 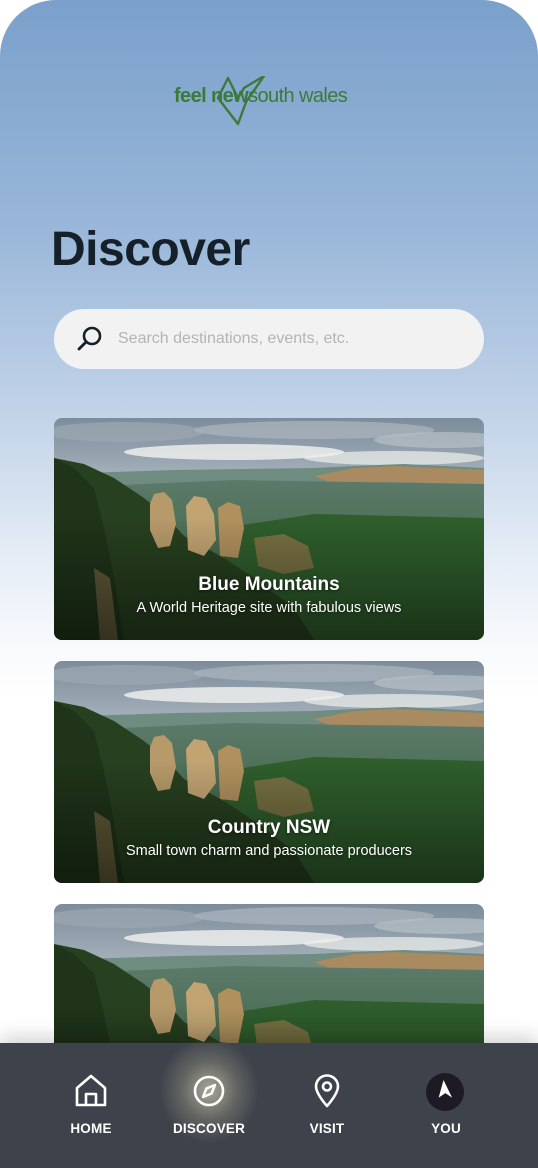 I want to click on brand-logo: feel newsouth wales, so click(x=271, y=102).